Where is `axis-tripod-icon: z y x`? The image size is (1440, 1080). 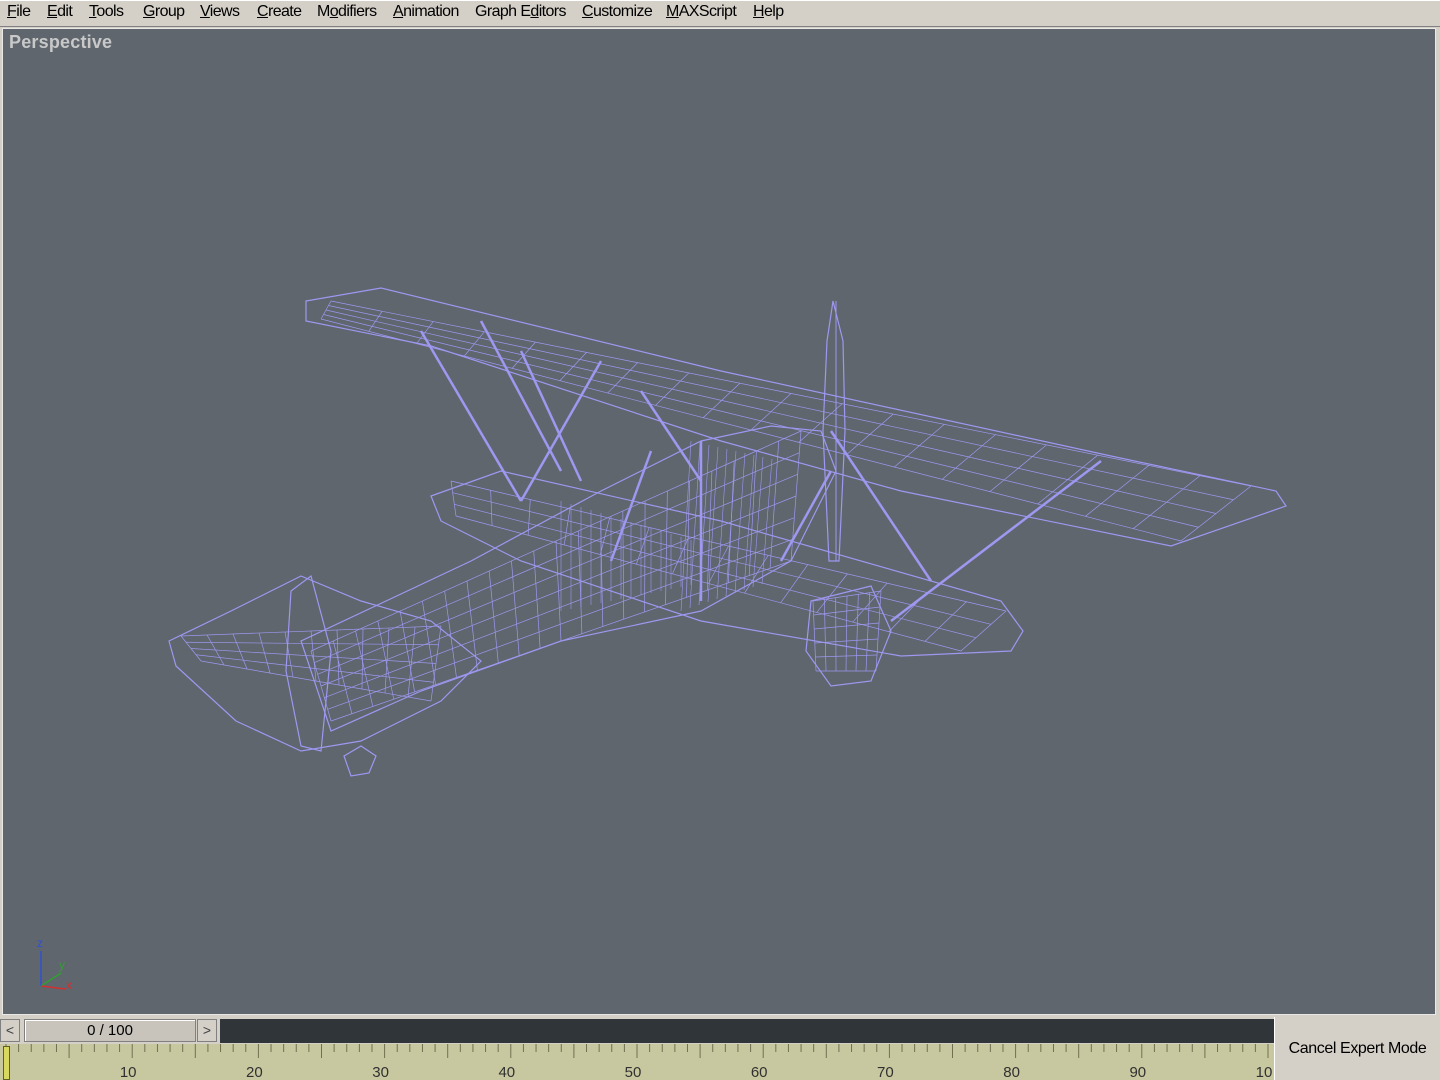 axis-tripod-icon: z y x is located at coordinates (54, 964).